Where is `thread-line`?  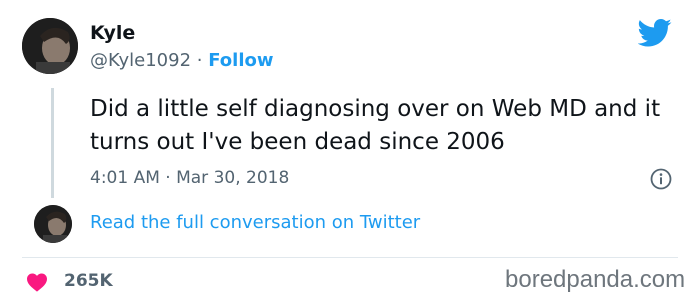
thread-line is located at coordinates (52, 143).